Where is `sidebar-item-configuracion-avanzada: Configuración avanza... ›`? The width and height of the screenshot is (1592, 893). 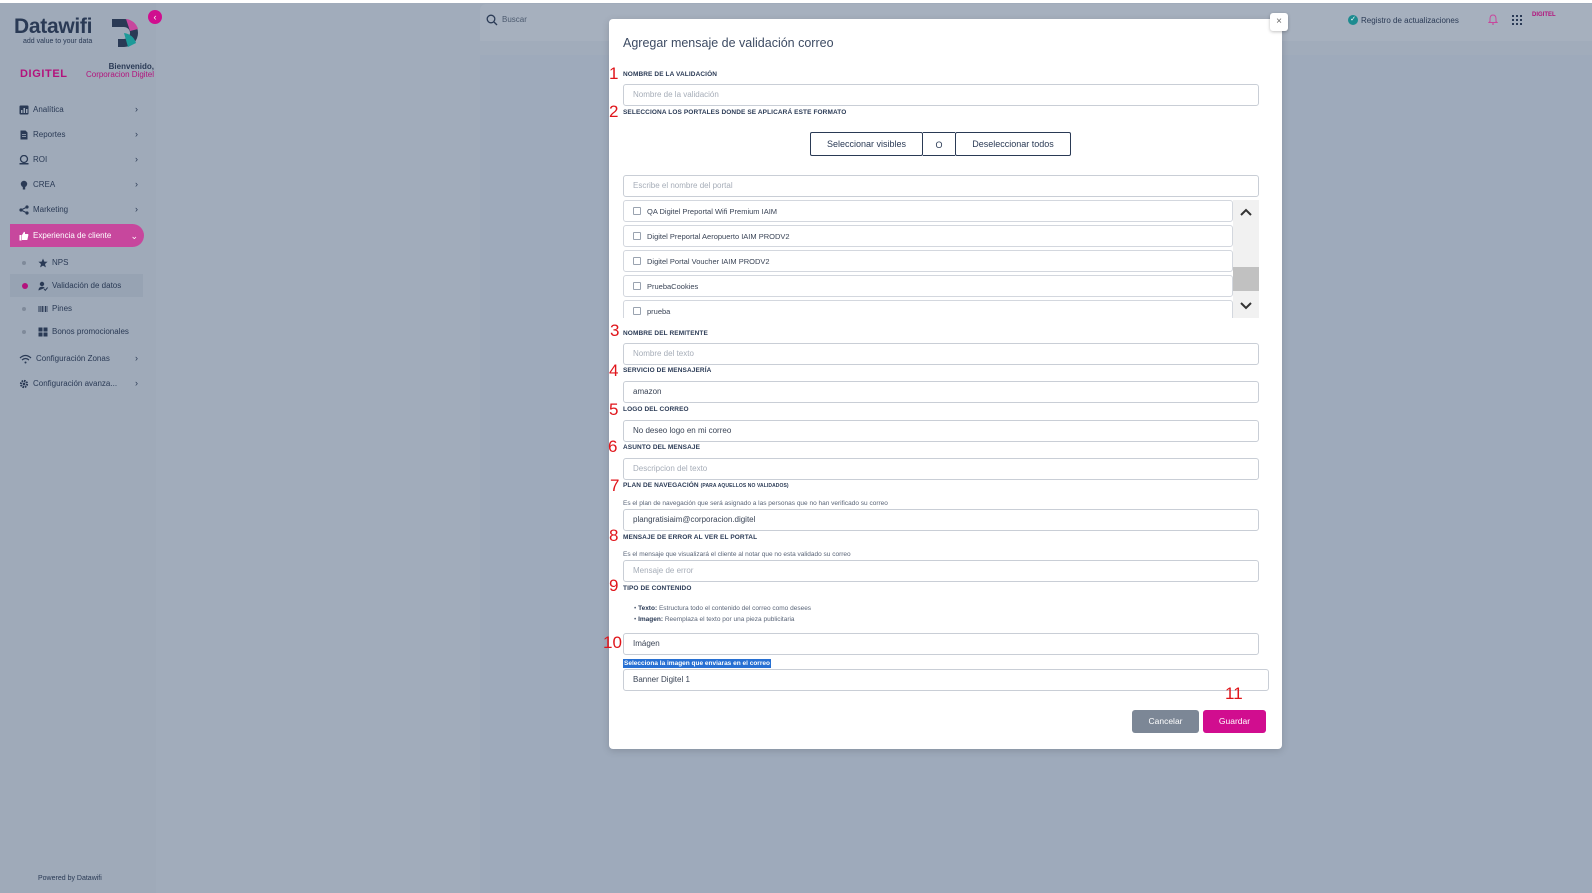
sidebar-item-configuracion-avanzada: Configuración avanza... › is located at coordinates (83, 383).